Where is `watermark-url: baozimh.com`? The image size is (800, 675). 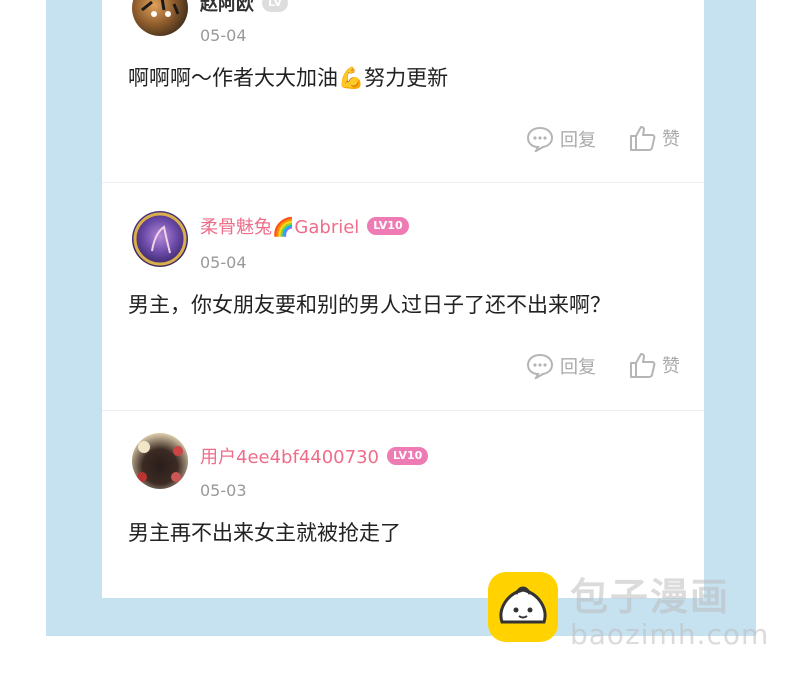 watermark-url: baozimh.com is located at coordinates (670, 634).